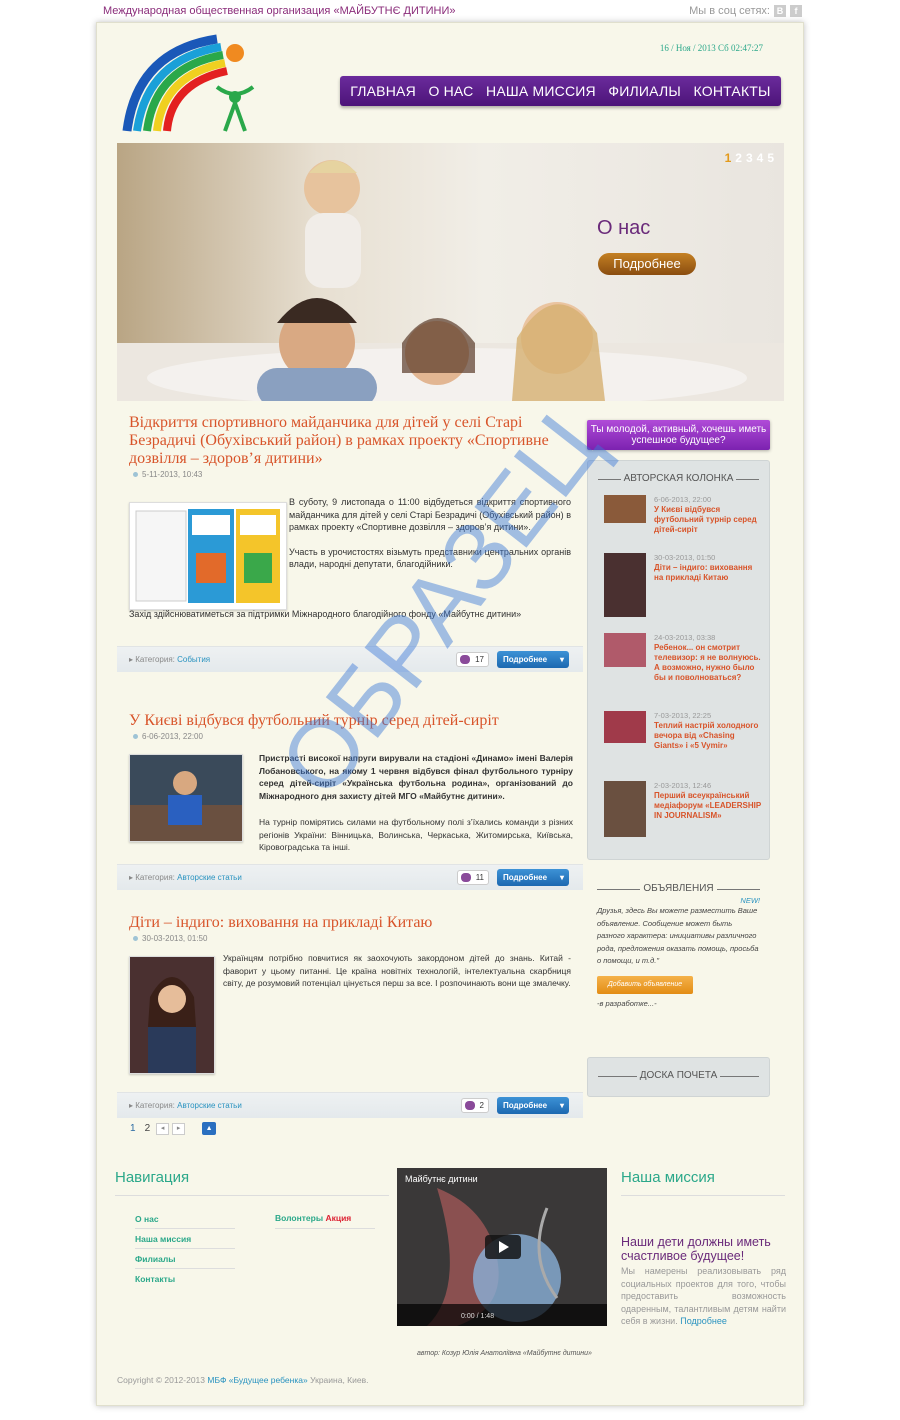 The image size is (900, 1420). Describe the element at coordinates (678, 478) in the screenshot. I see `widget-title: АВТОРСКАЯ КОЛОНКА` at that location.